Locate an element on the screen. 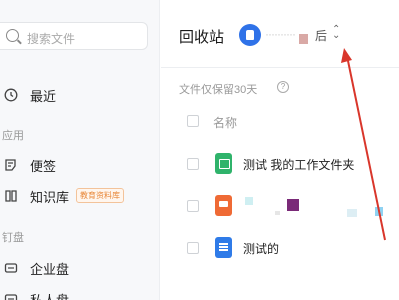 The width and height of the screenshot is (399, 300). search-icon is located at coordinates (12, 35).